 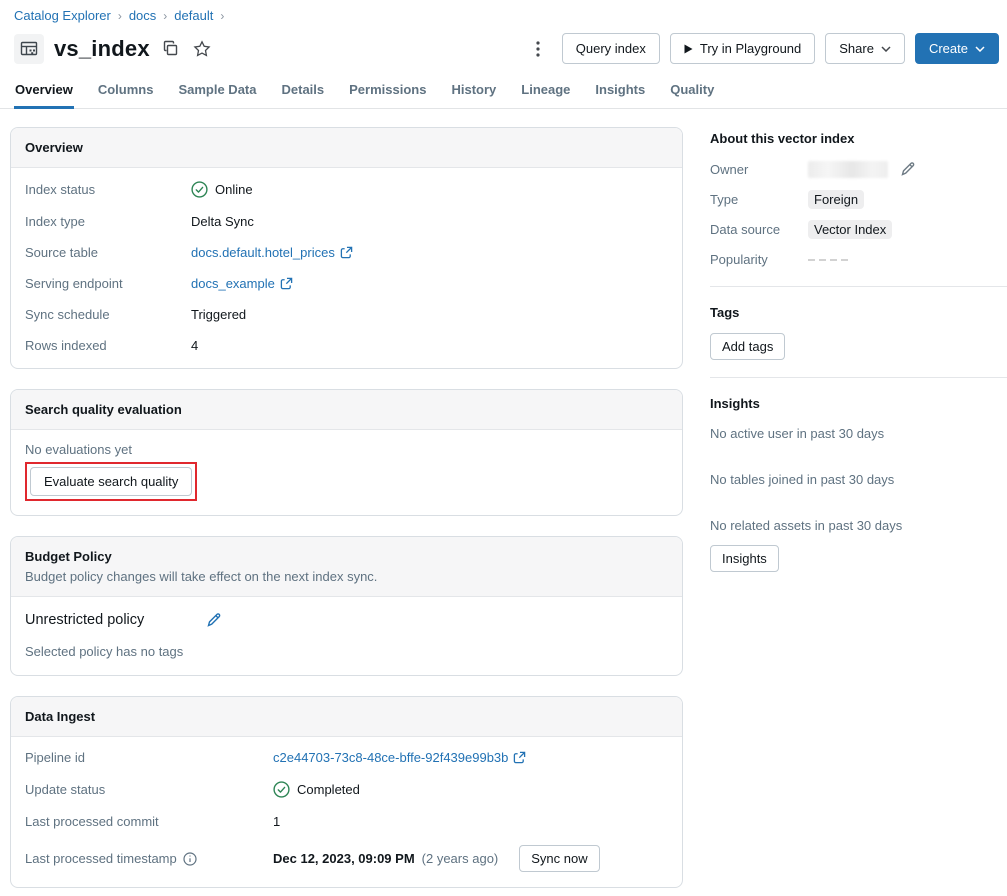 What do you see at coordinates (233, 283) in the screenshot?
I see `serving-endpoint-value: docs_example` at bounding box center [233, 283].